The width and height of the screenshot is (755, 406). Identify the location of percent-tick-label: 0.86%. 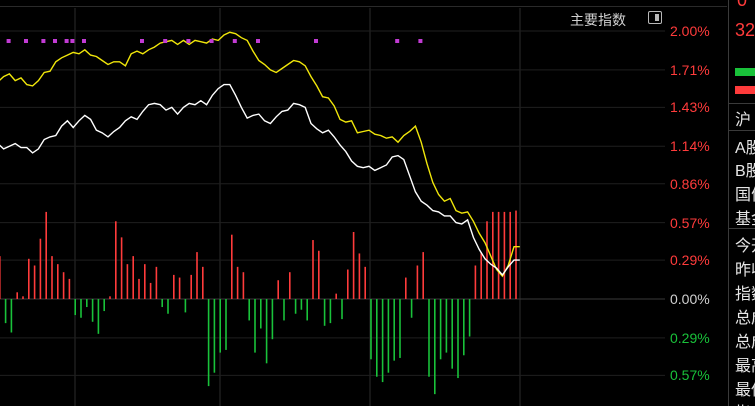
(690, 183).